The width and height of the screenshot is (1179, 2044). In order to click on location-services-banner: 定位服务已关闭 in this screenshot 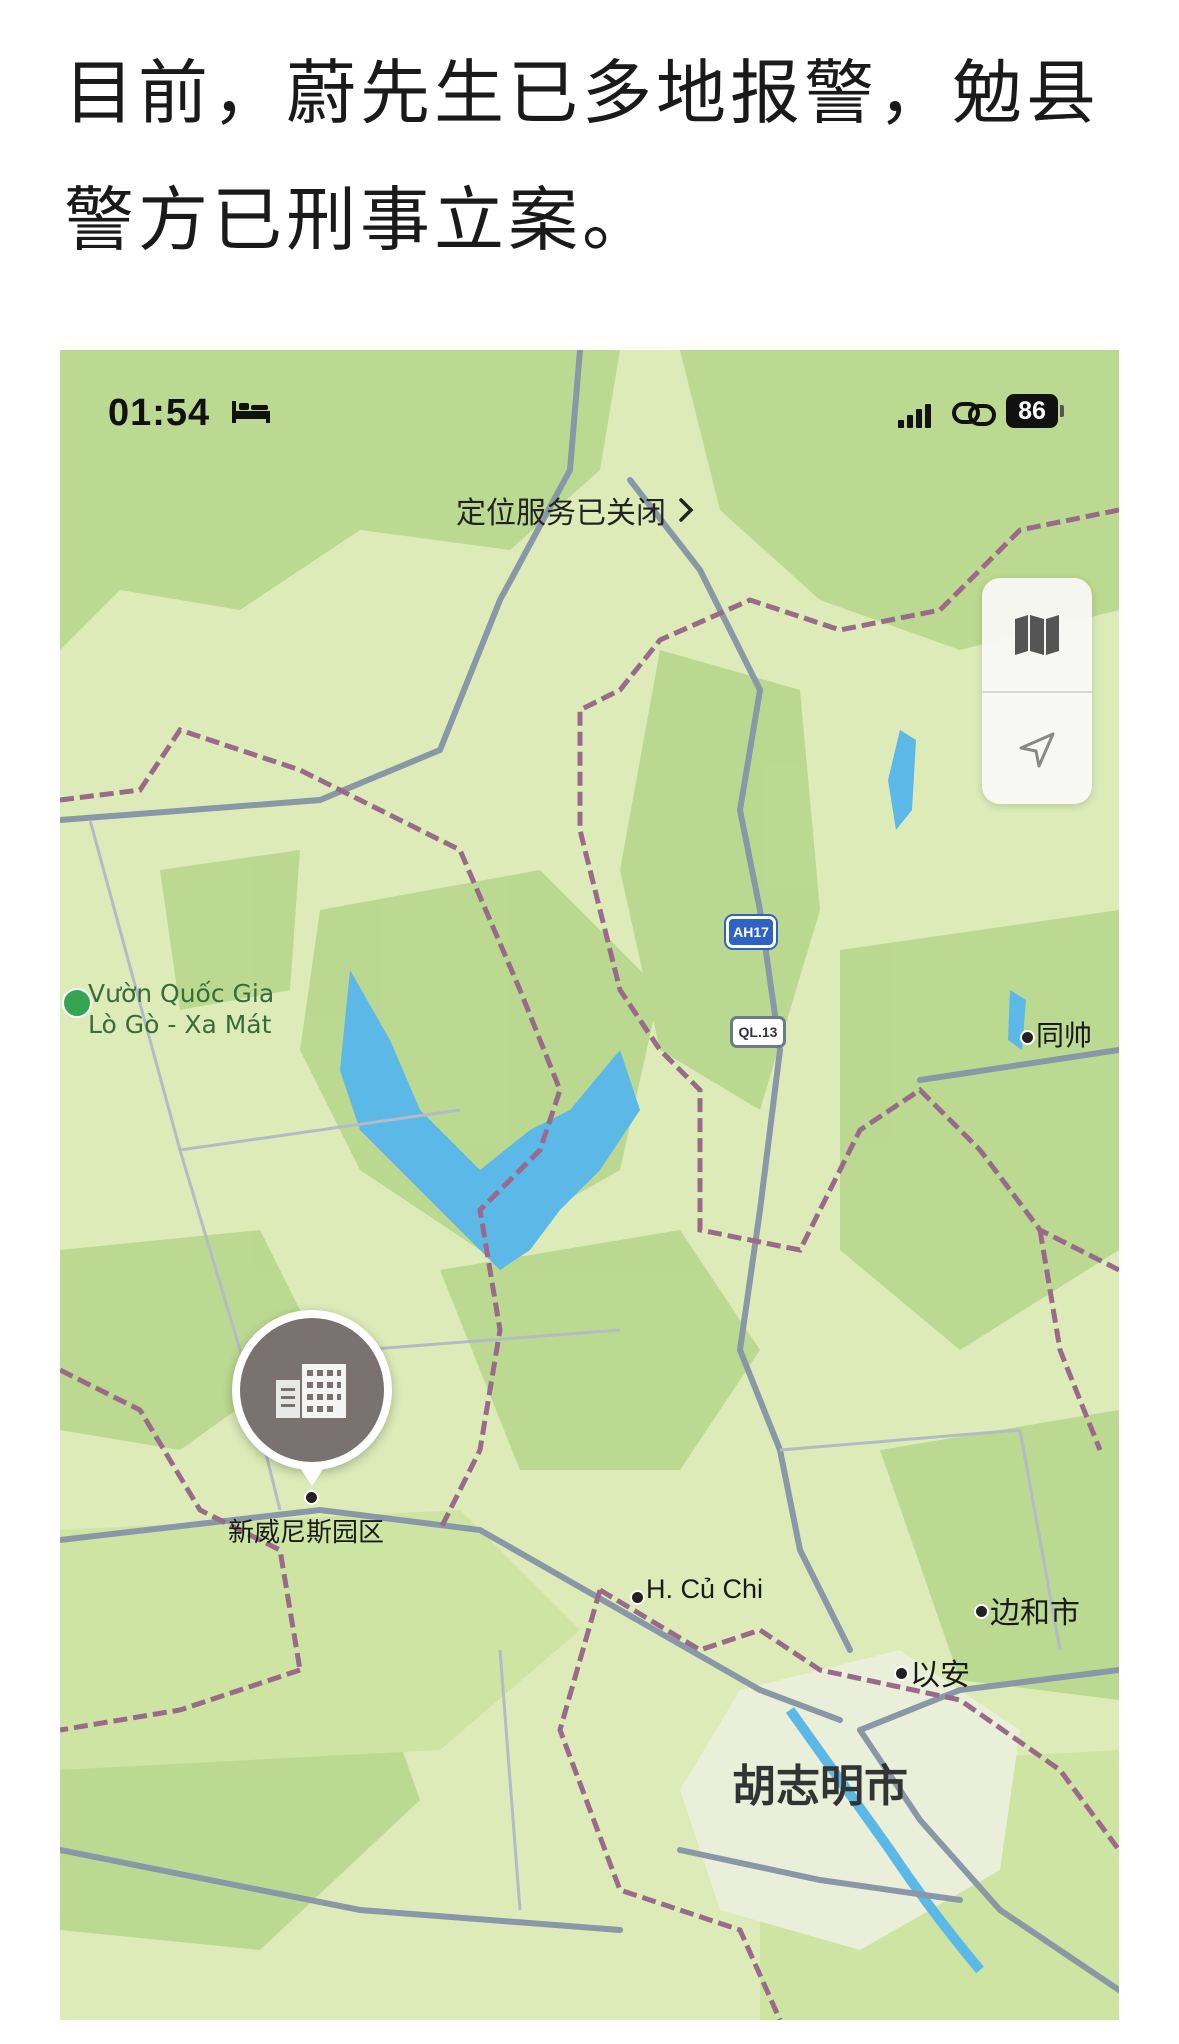, I will do `click(575, 510)`.